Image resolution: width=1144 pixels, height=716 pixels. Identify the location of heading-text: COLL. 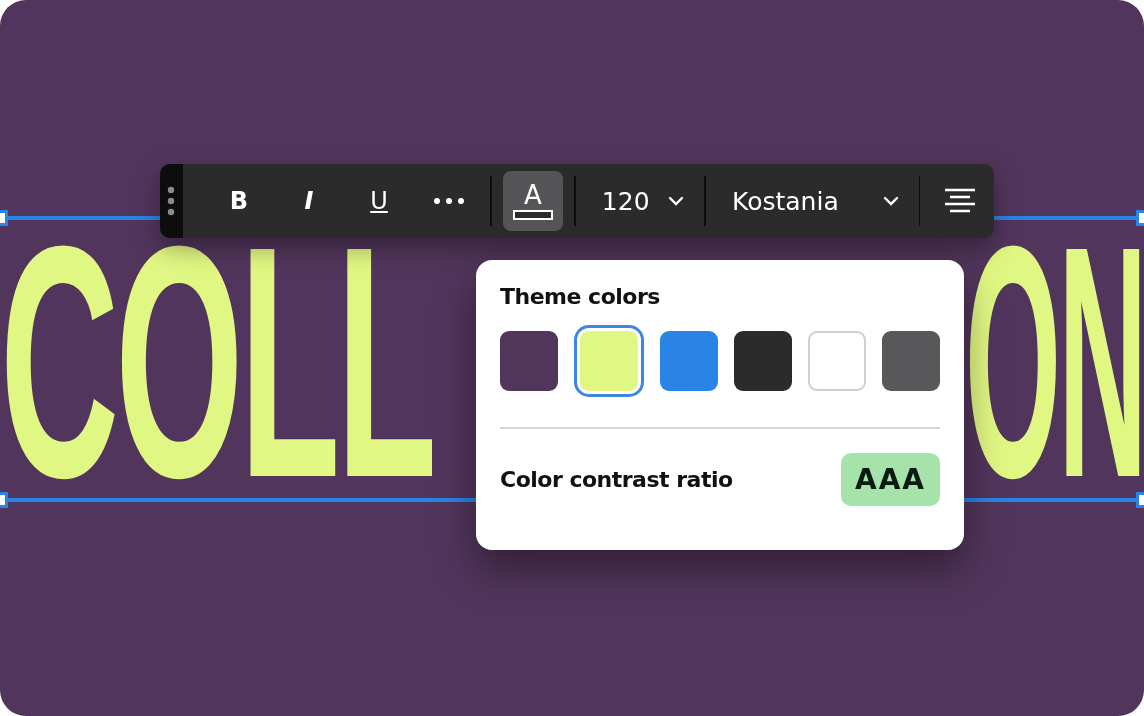
(217, 364).